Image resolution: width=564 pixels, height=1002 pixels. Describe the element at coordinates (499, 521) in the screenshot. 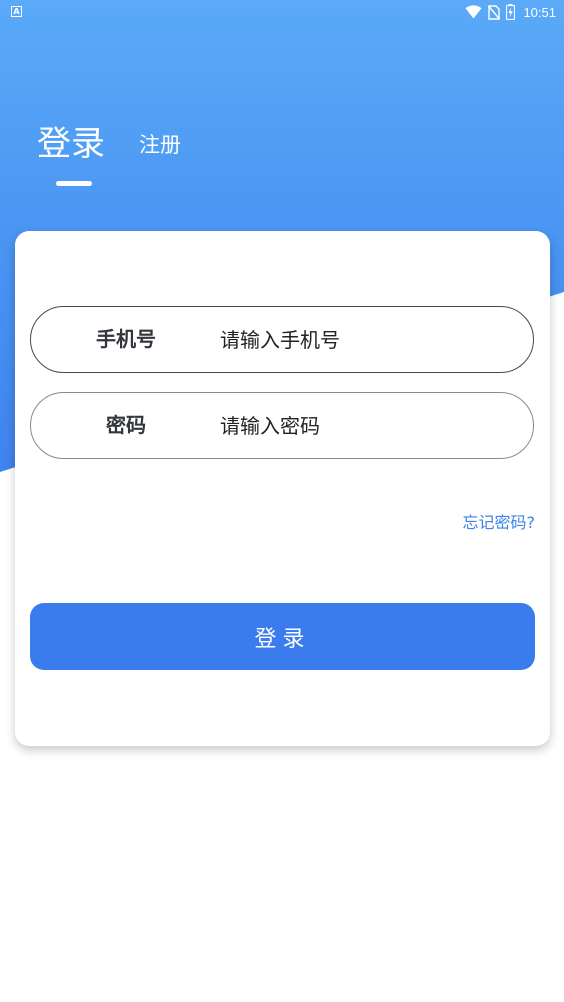

I see `forgot-password-link: 忘记密码?` at that location.